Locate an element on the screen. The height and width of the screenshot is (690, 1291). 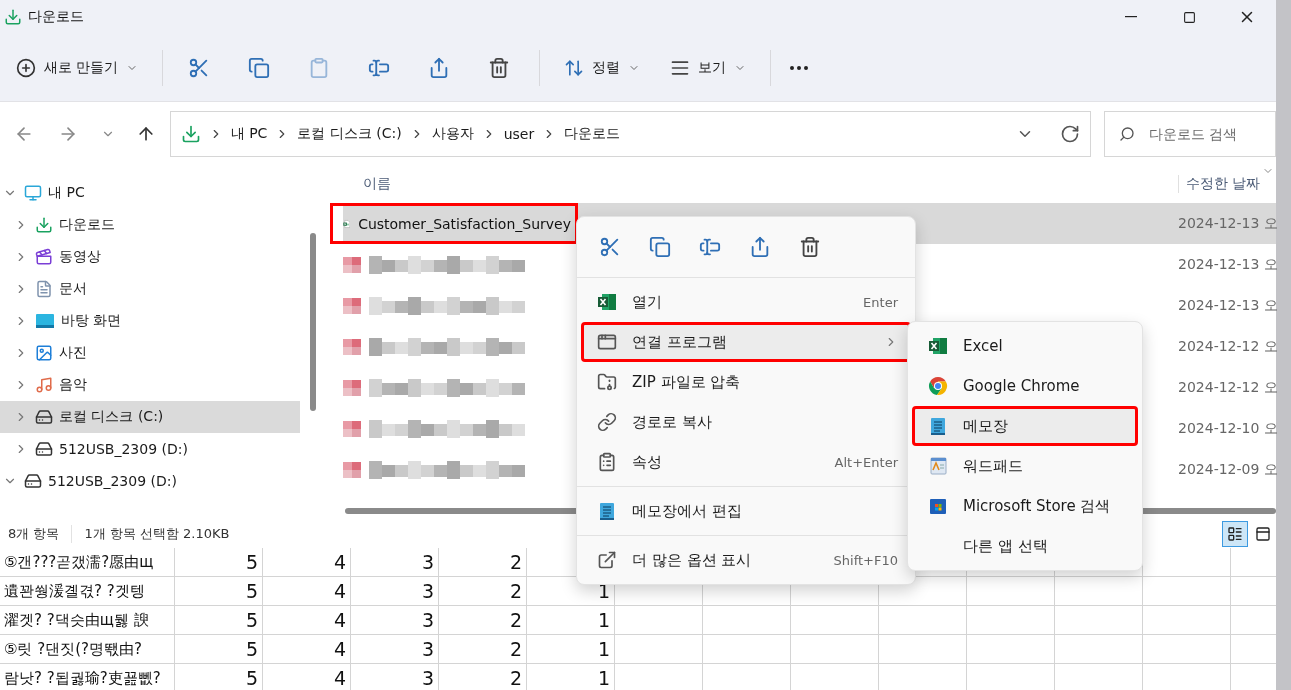
tree-item-label: 바탕 화면 is located at coordinates (91, 321).